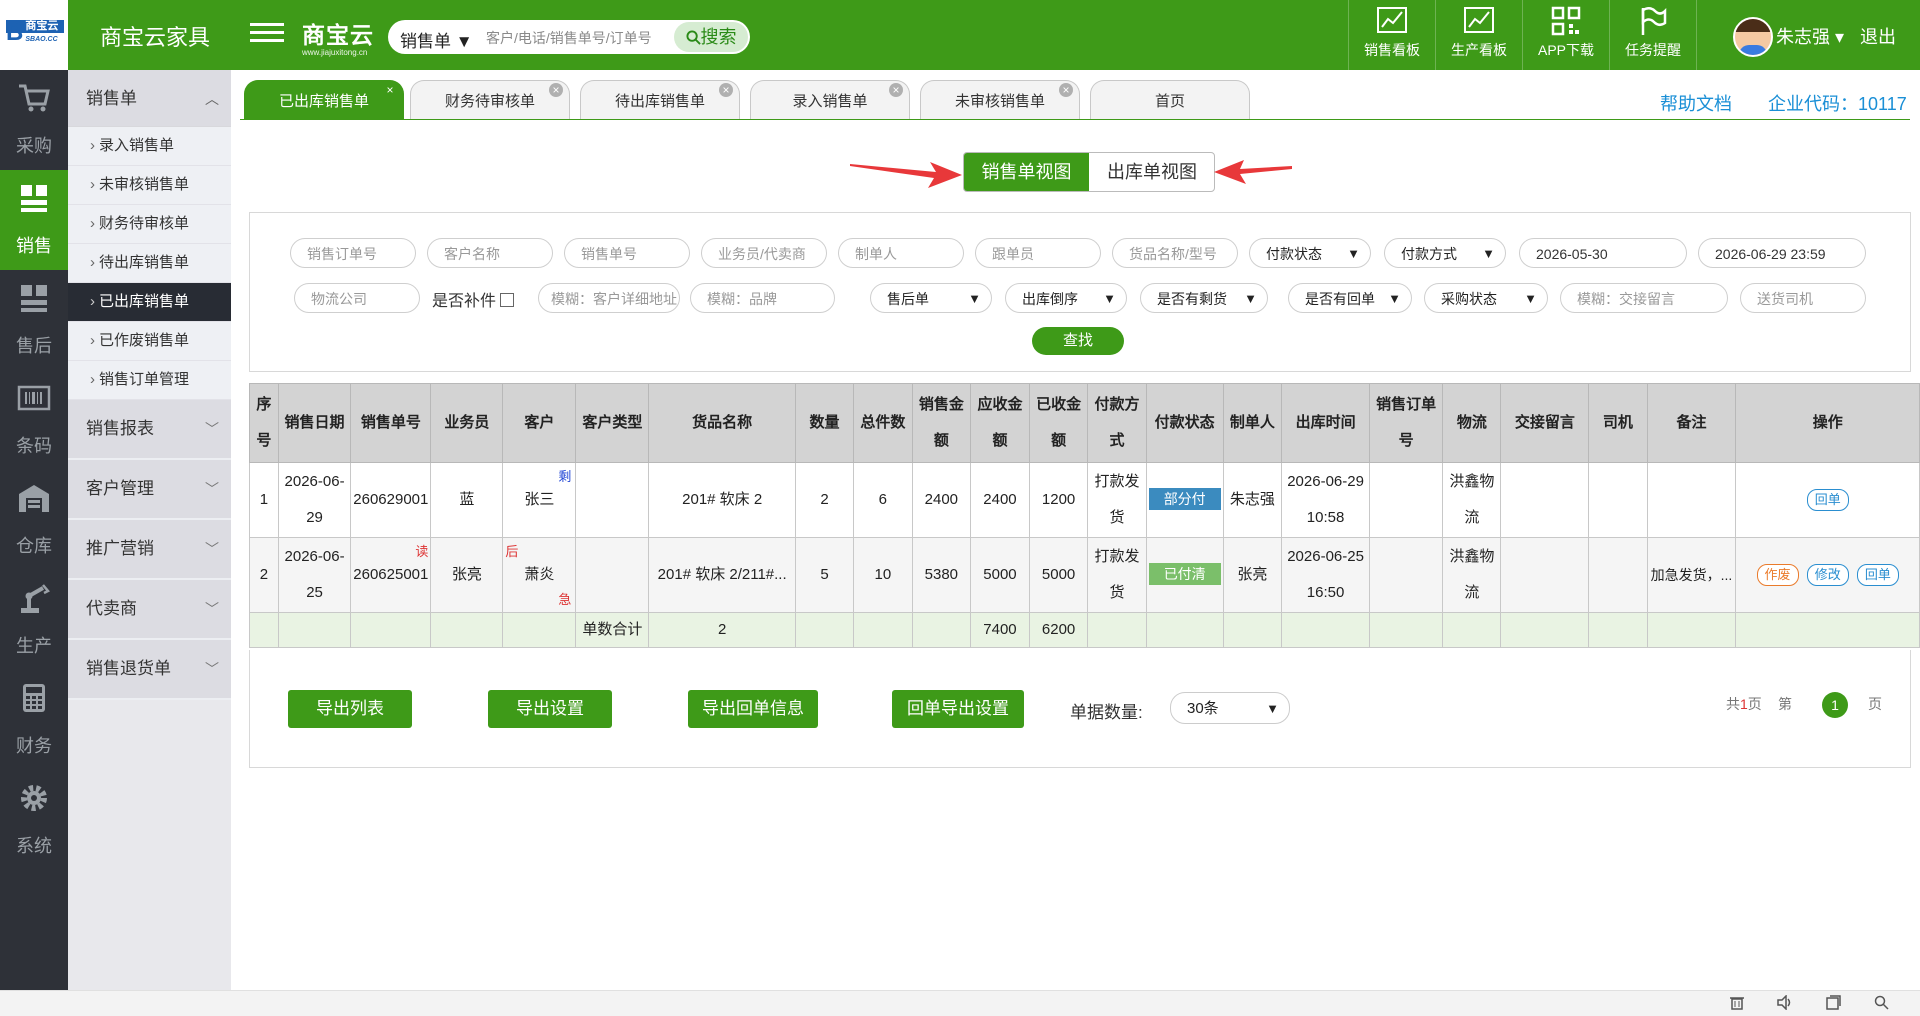 The height and width of the screenshot is (1016, 1920). I want to click on receipt-export-settings-button: 回单导出设置, so click(958, 709).